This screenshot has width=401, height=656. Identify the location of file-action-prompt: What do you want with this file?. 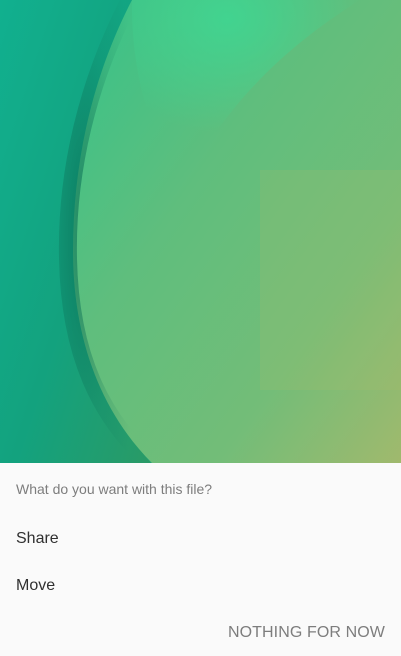
(114, 489).